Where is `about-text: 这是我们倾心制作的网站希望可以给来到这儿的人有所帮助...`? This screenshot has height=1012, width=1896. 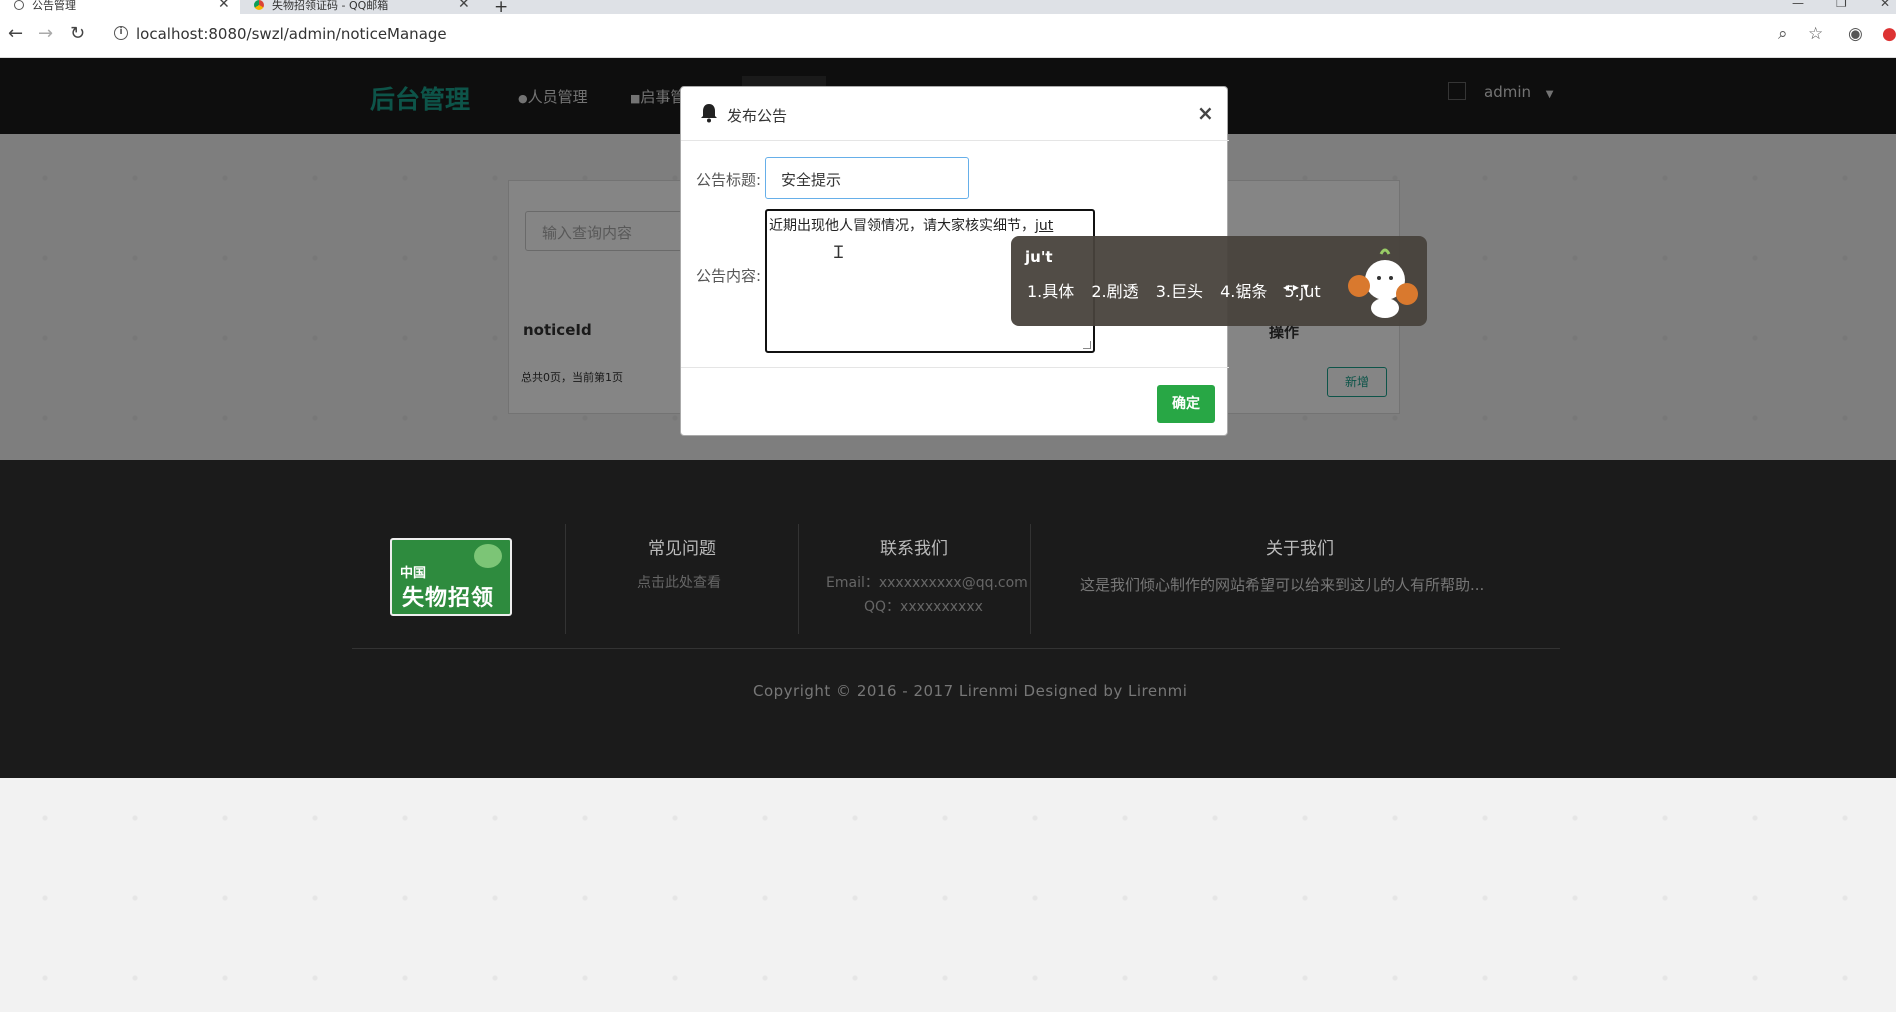 about-text: 这是我们倾心制作的网站希望可以给来到这儿的人有所帮助... is located at coordinates (1282, 585).